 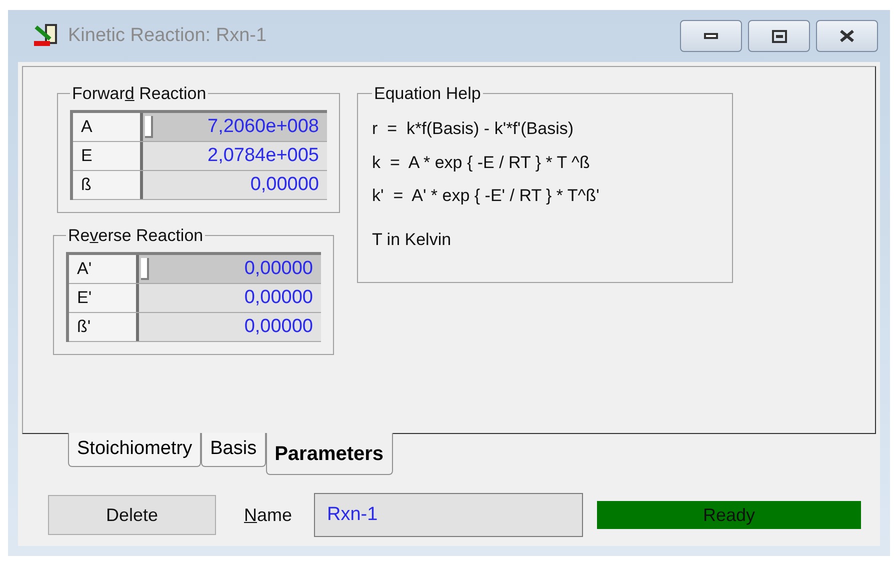 What do you see at coordinates (108, 127) in the screenshot?
I see `row-label: A` at bounding box center [108, 127].